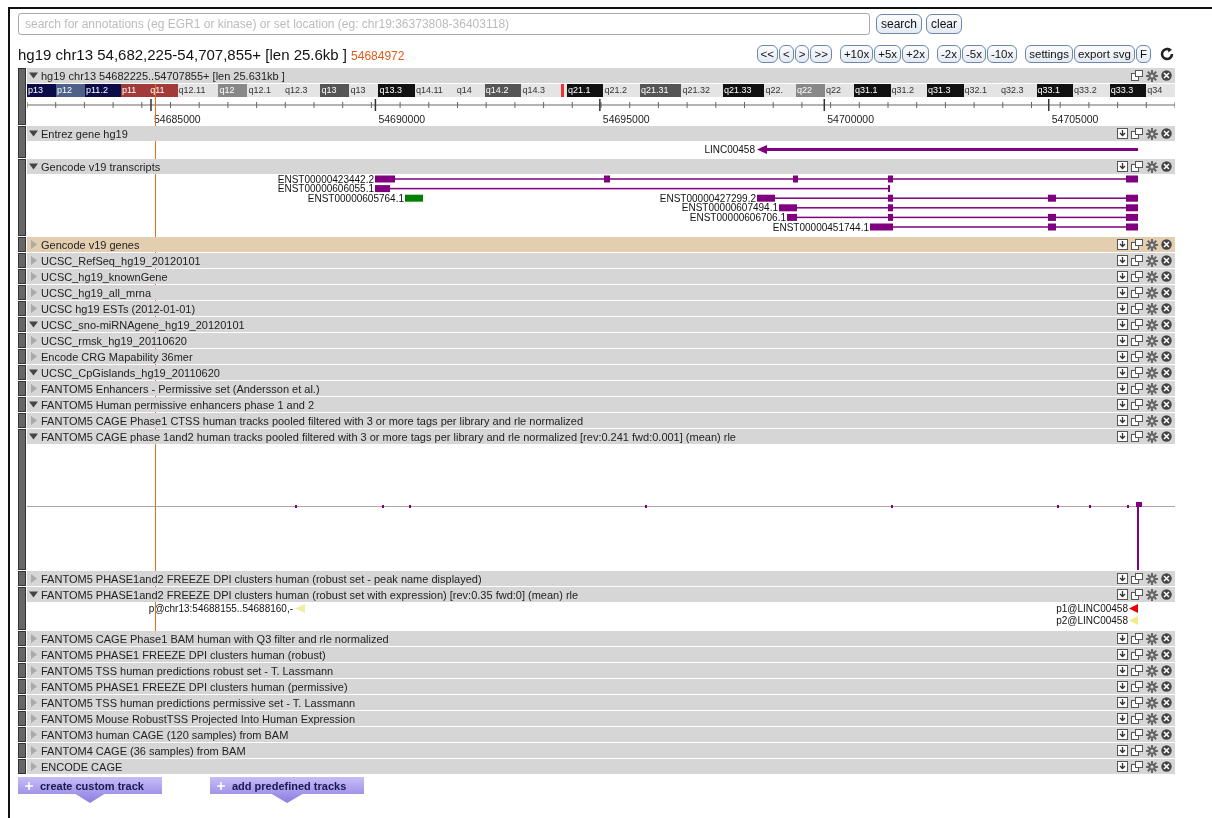  I want to click on nav-button: -5x, so click(973, 54).